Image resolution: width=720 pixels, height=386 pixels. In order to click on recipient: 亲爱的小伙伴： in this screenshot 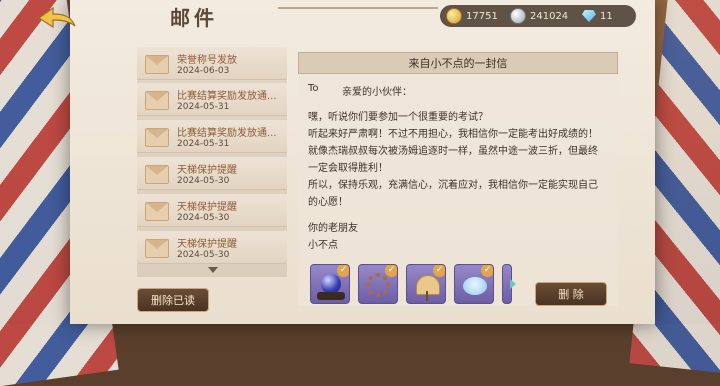, I will do `click(377, 92)`.